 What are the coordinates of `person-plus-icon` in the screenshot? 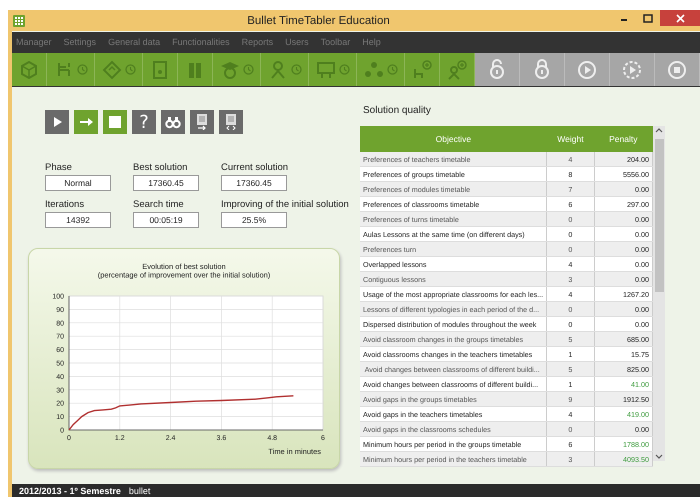 It's located at (457, 69).